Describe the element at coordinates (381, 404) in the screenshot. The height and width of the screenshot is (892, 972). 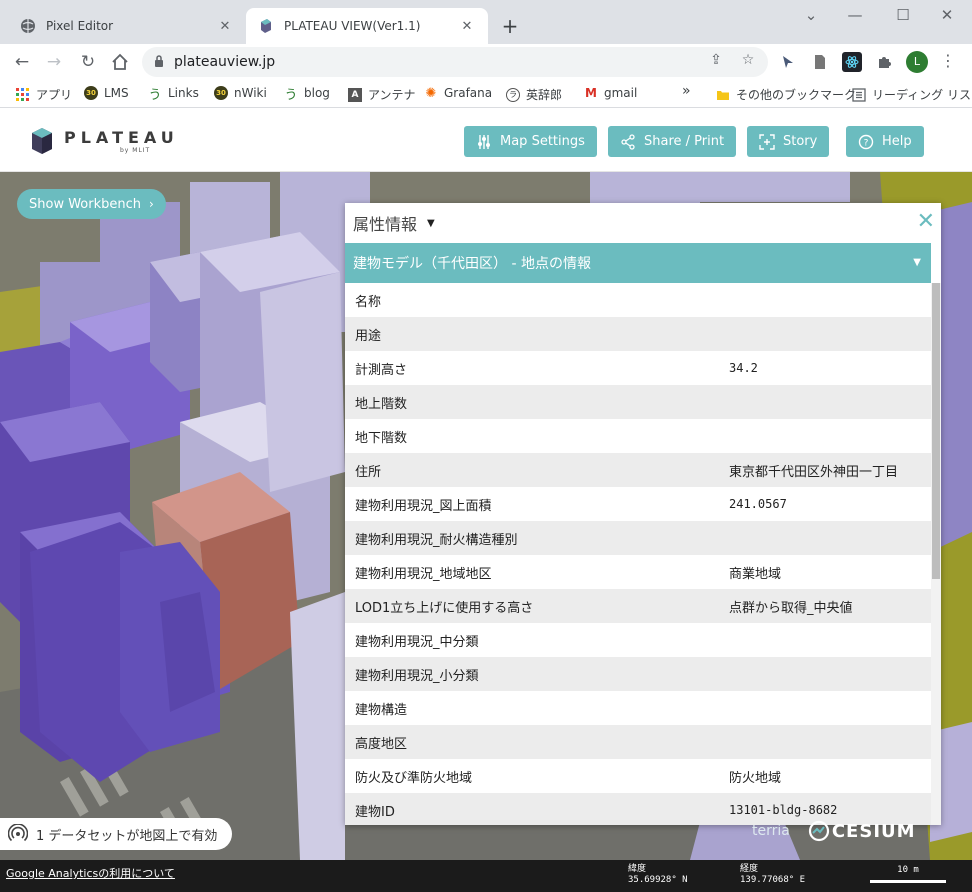
I see `attribute-key: 地上階数` at that location.